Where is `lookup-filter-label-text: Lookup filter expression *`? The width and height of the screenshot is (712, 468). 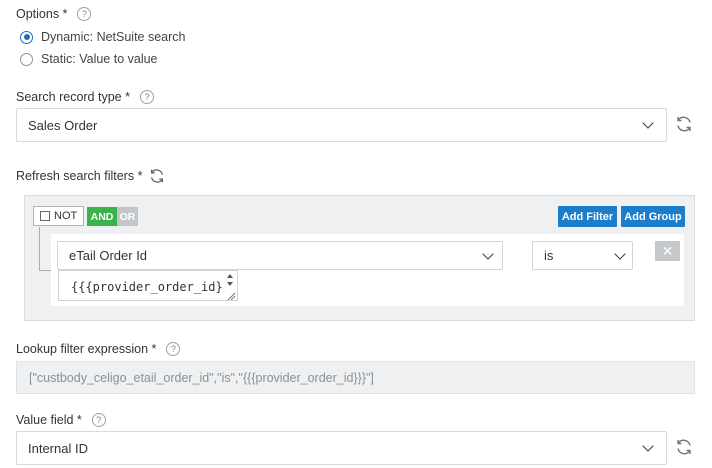 lookup-filter-label-text: Lookup filter expression * is located at coordinates (86, 349).